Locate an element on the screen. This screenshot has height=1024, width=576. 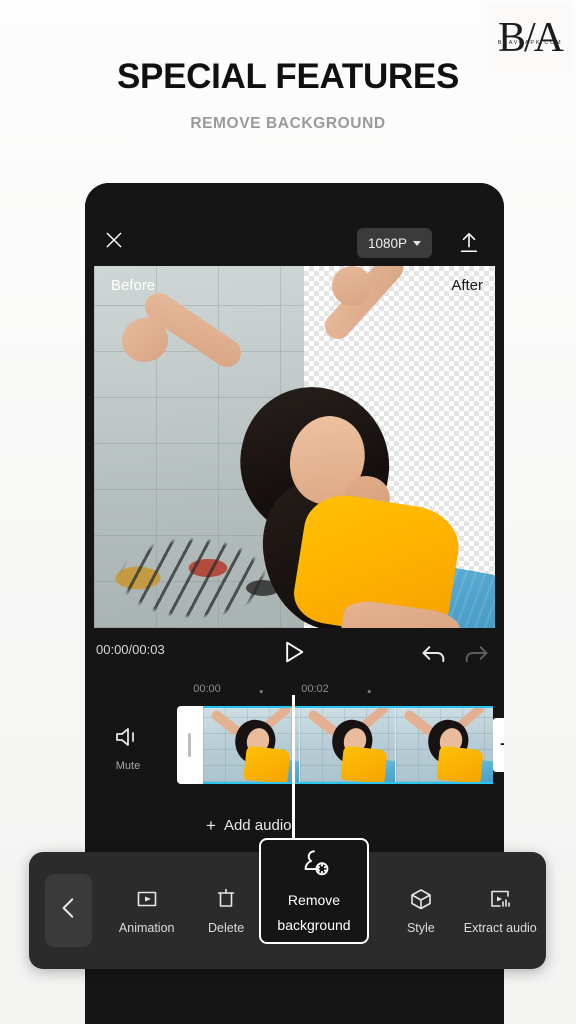
time-display: 00:00/00:03 is located at coordinates (130, 649).